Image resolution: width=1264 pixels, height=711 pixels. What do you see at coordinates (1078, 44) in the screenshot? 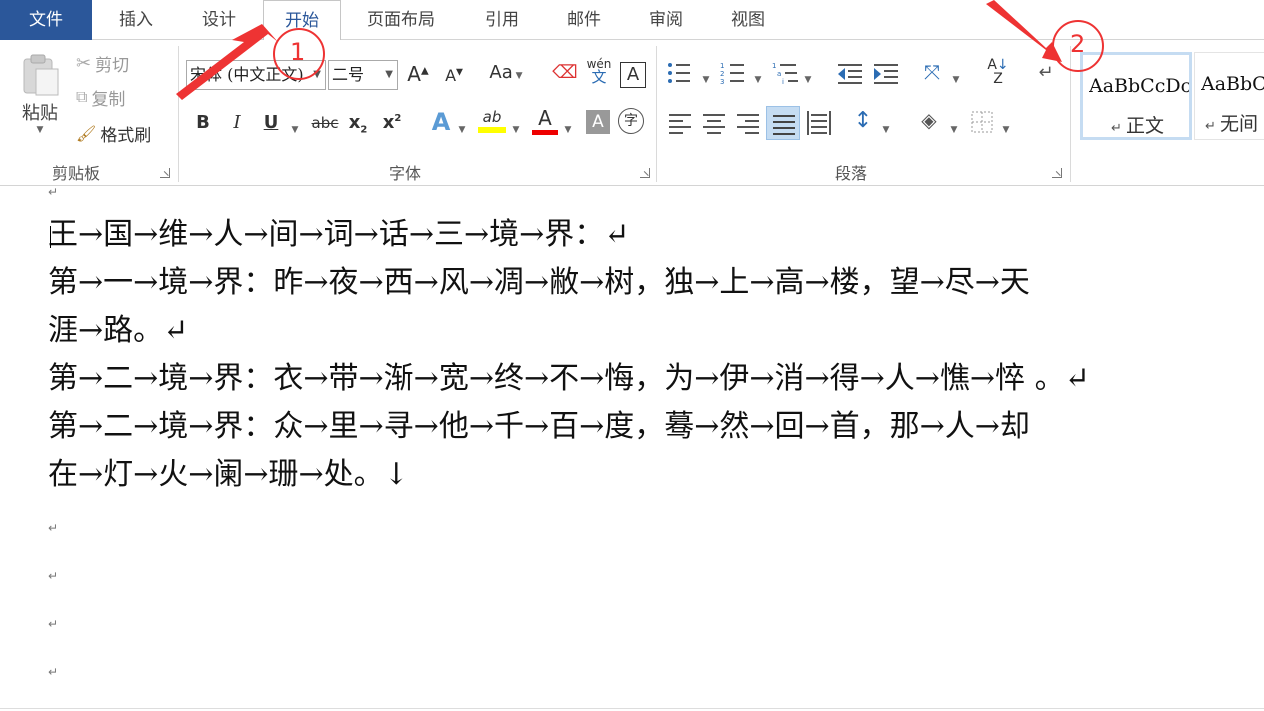
I see `annotation-number-2: 2` at bounding box center [1078, 44].